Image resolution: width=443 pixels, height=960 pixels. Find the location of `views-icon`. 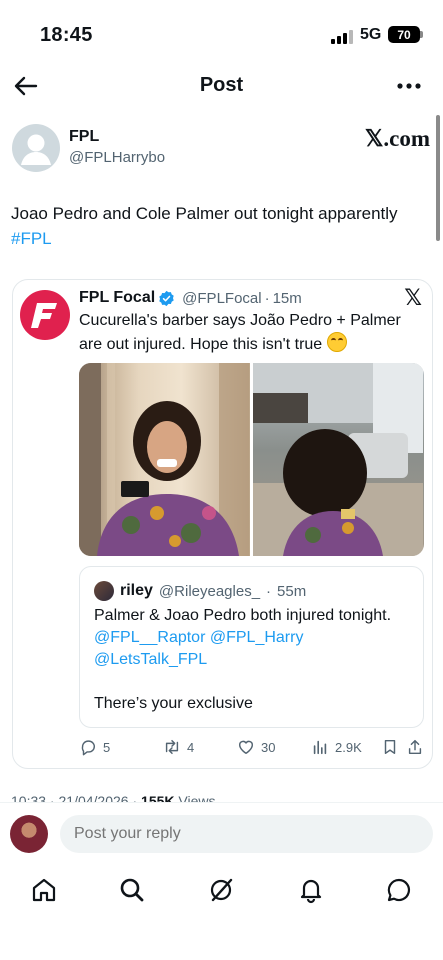

views-icon is located at coordinates (320, 747).